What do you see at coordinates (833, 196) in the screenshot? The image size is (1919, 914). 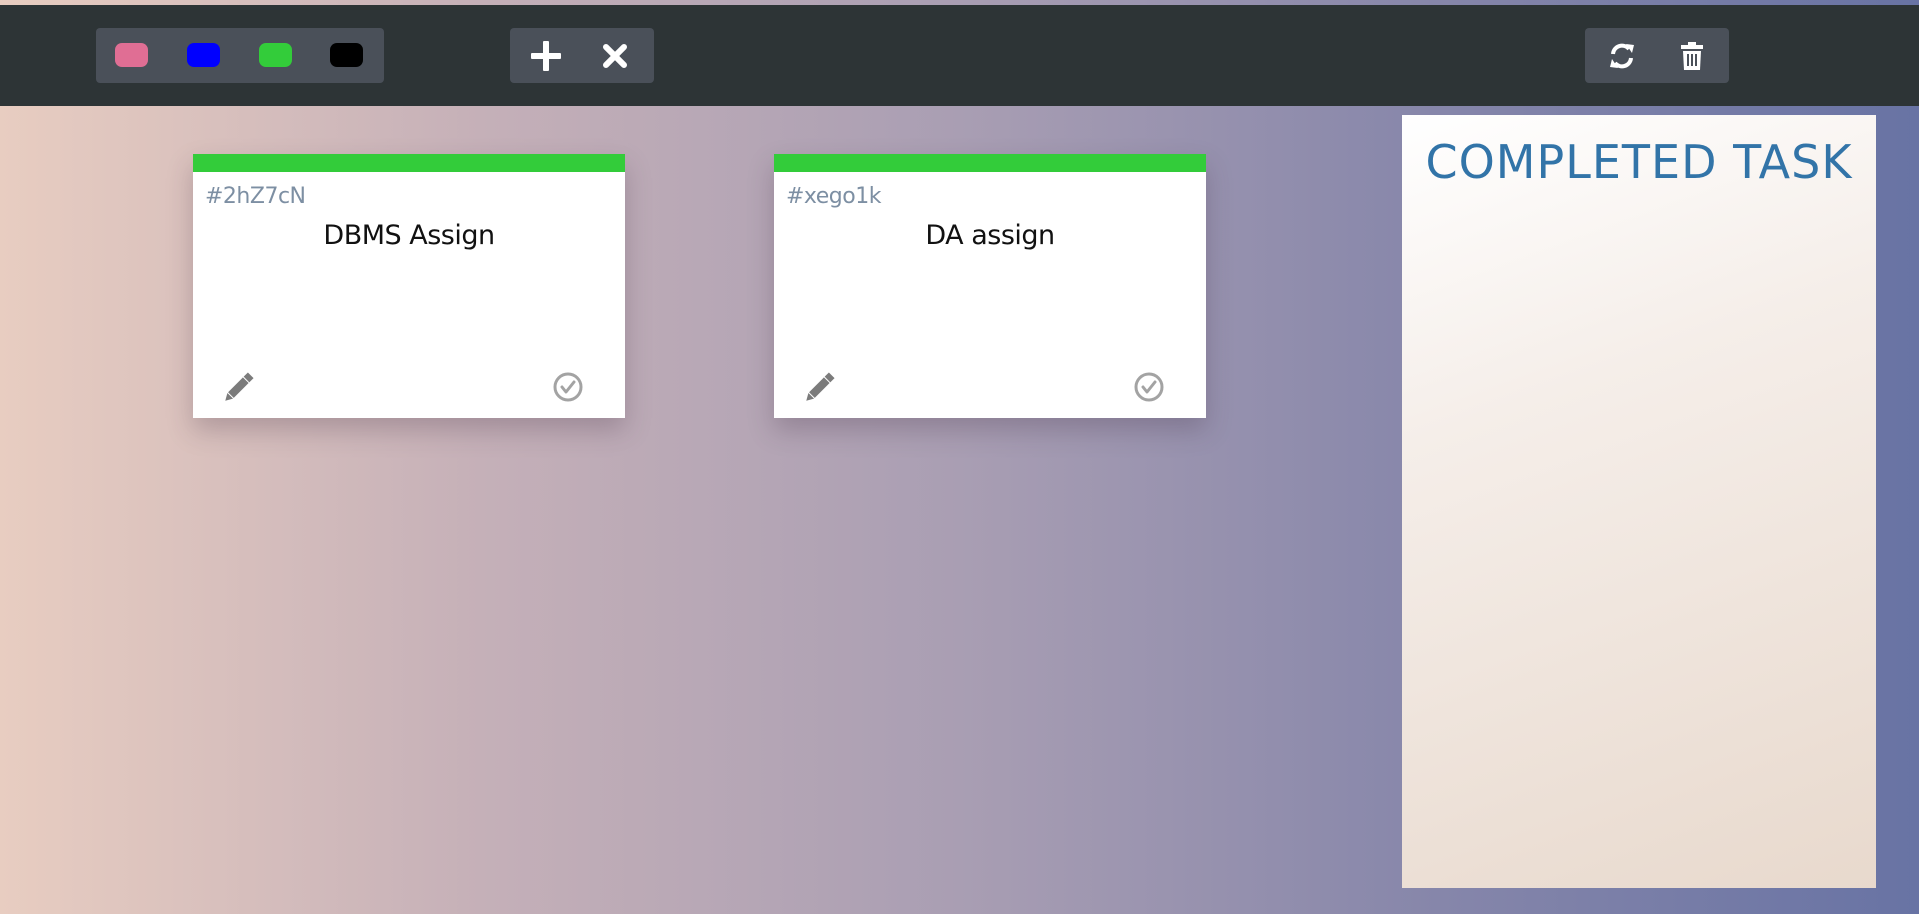 I see `task-id: #xego1k` at bounding box center [833, 196].